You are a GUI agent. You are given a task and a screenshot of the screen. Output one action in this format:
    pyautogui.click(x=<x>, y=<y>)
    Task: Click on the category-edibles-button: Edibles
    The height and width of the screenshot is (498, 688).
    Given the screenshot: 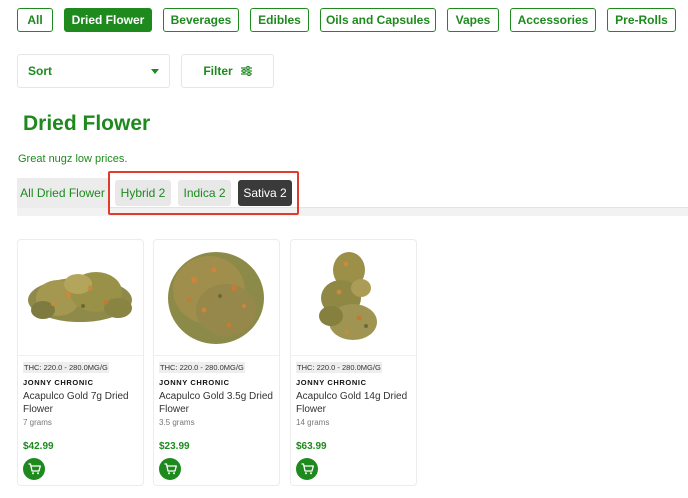 What is the action you would take?
    pyautogui.click(x=279, y=20)
    